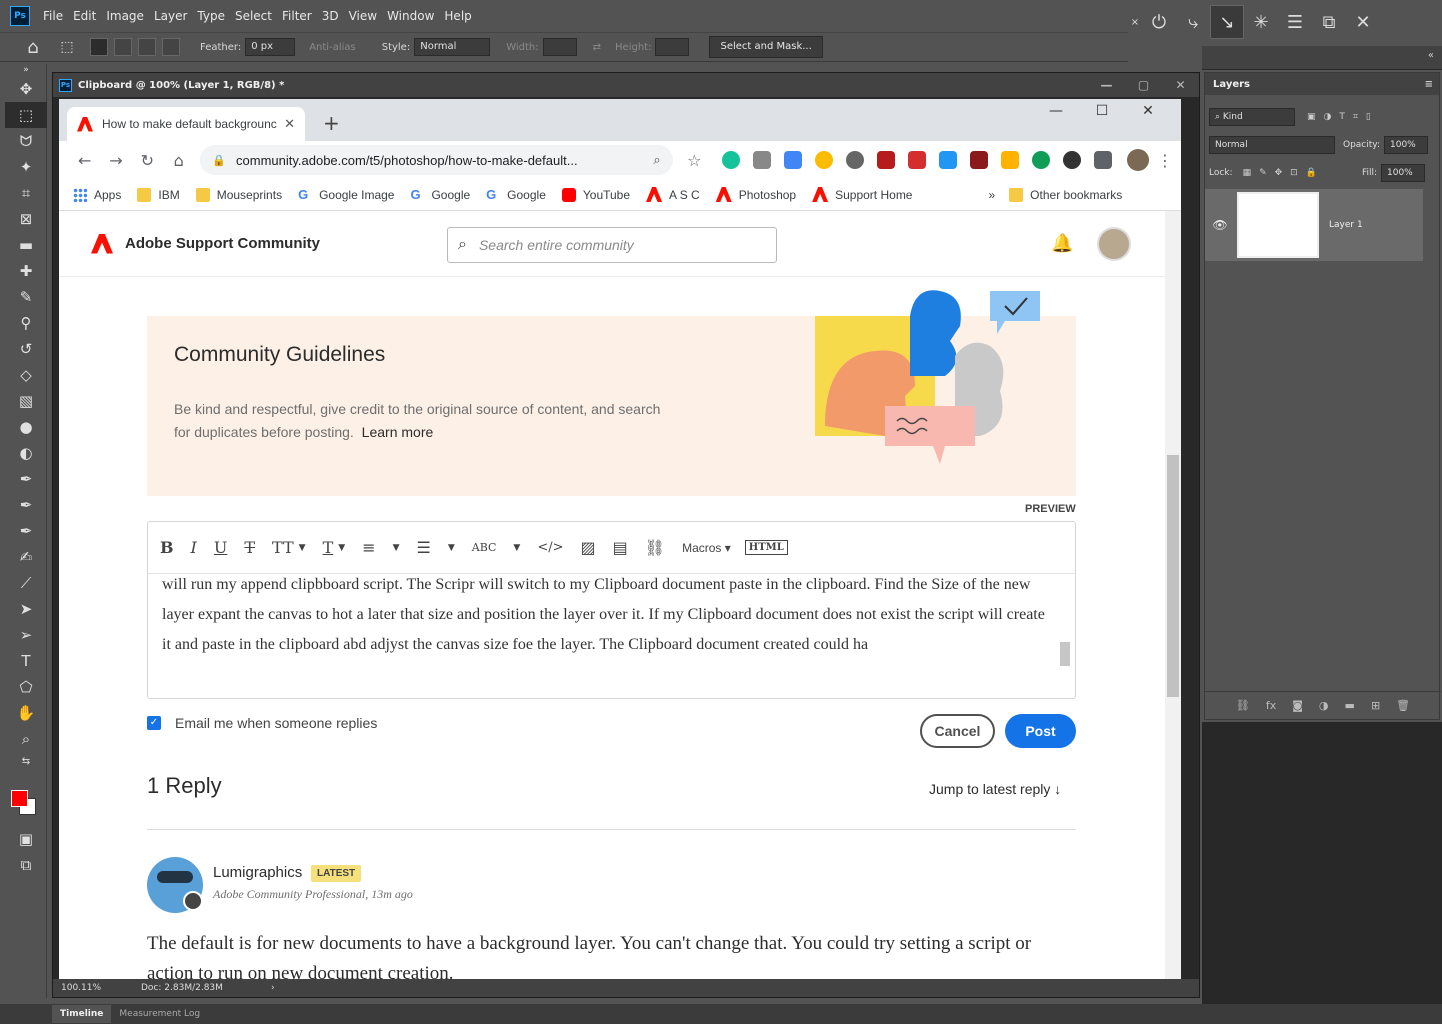 This screenshot has width=1442, height=1024. I want to click on tab-measurement-log: Measurement Log, so click(159, 1014).